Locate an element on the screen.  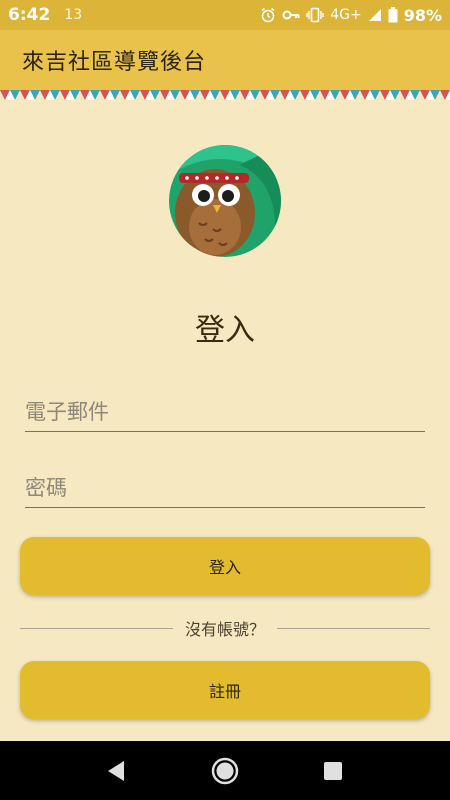
battery-percent: 98% is located at coordinates (422, 15).